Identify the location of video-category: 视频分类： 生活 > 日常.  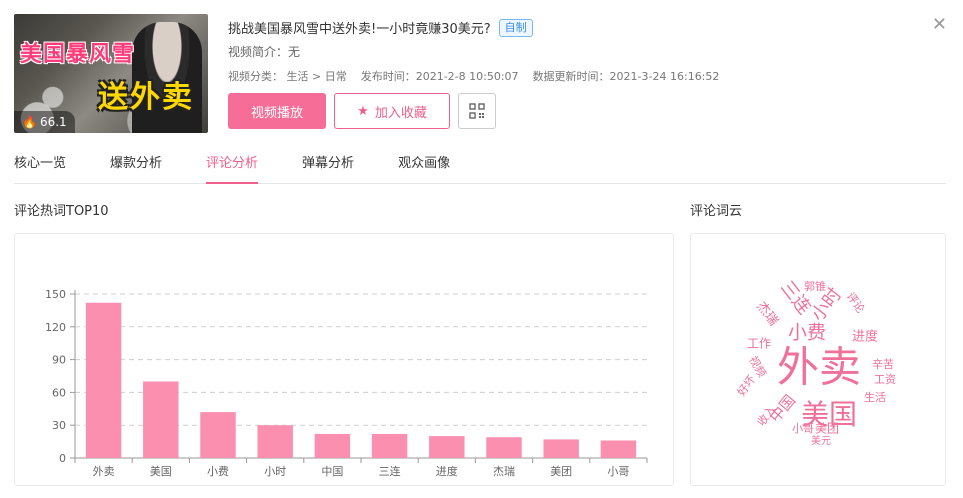
(287, 76).